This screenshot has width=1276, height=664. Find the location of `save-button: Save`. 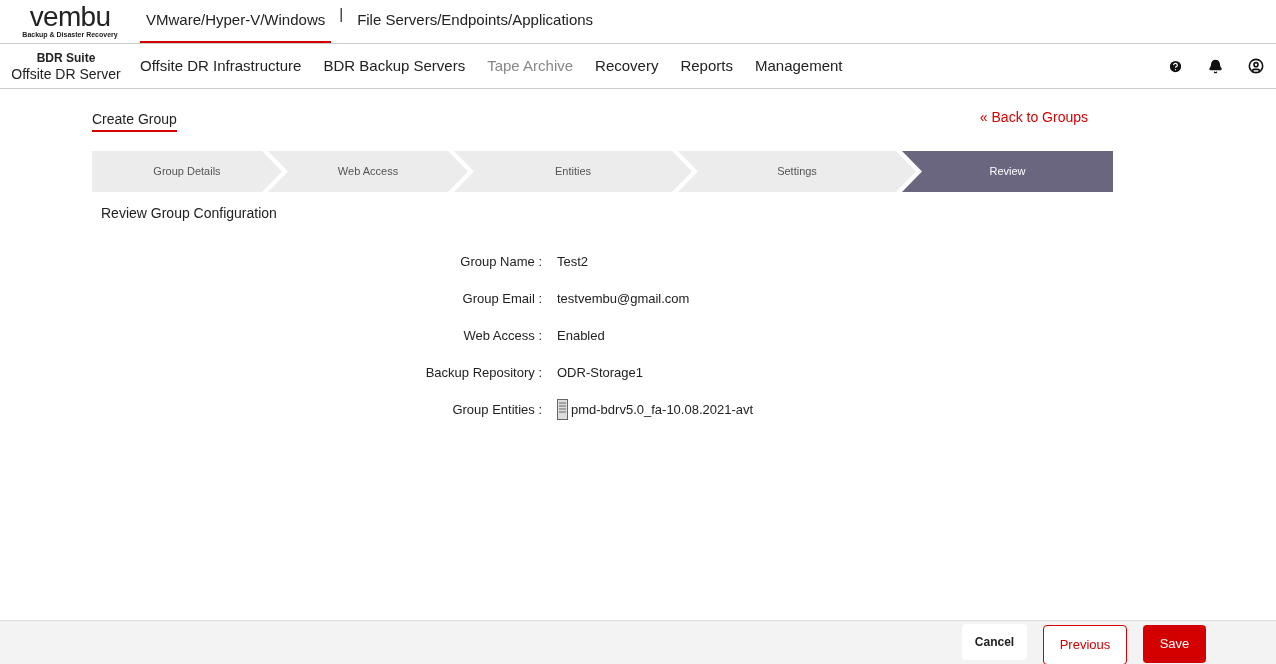

save-button: Save is located at coordinates (1174, 643).